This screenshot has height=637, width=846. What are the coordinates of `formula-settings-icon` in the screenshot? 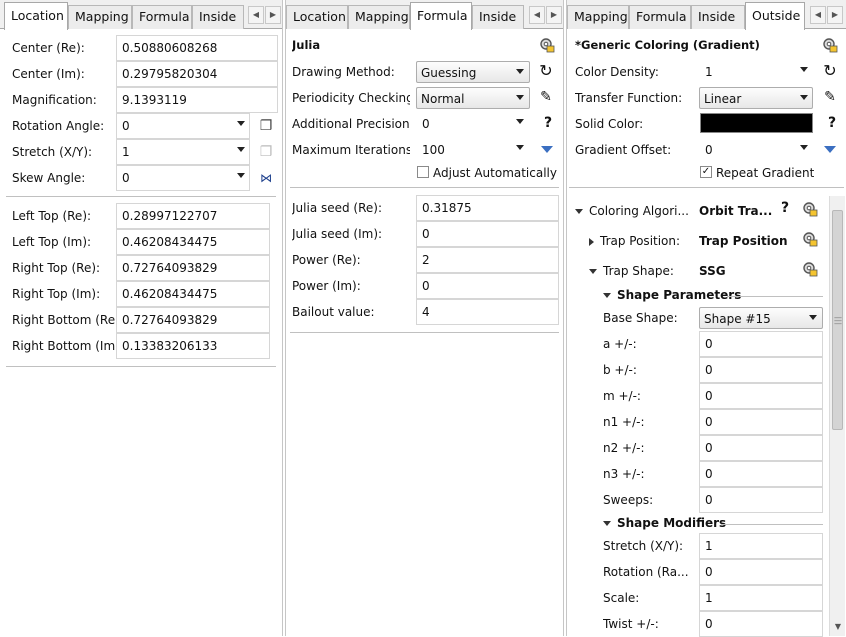 It's located at (547, 45).